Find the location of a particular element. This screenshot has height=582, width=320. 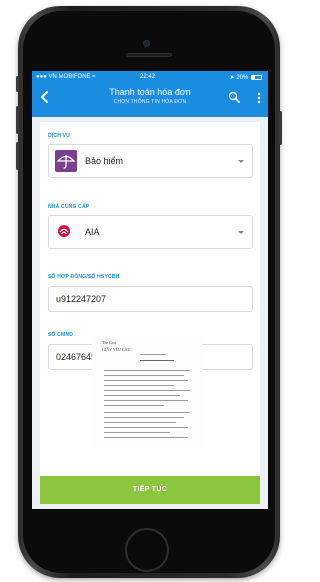

more-vertical-icon is located at coordinates (259, 98).